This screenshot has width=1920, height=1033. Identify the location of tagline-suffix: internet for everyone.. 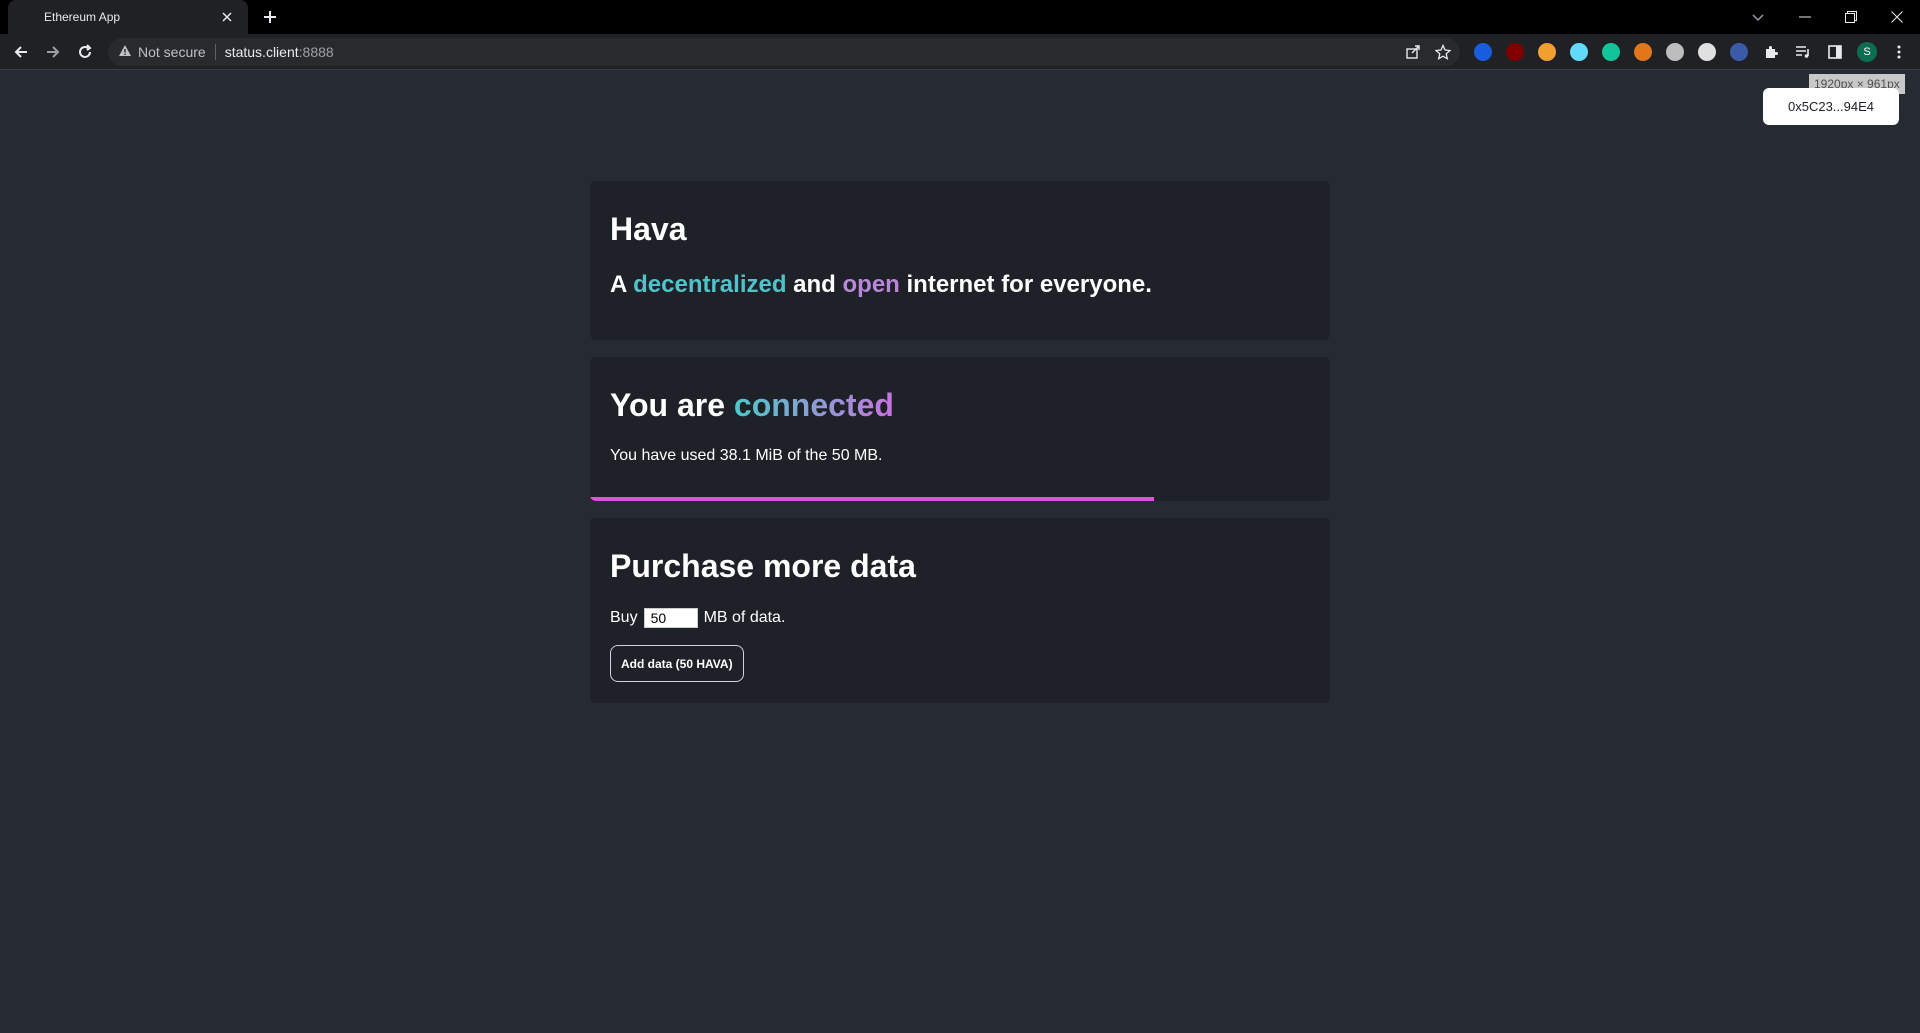
(1025, 284).